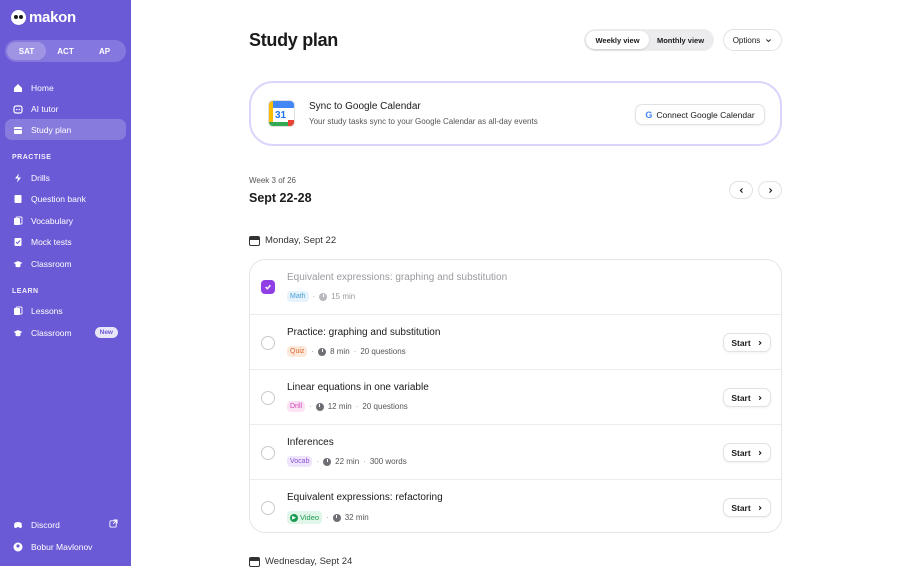  What do you see at coordinates (45, 524) in the screenshot?
I see `sidebar-item-label: Discord` at bounding box center [45, 524].